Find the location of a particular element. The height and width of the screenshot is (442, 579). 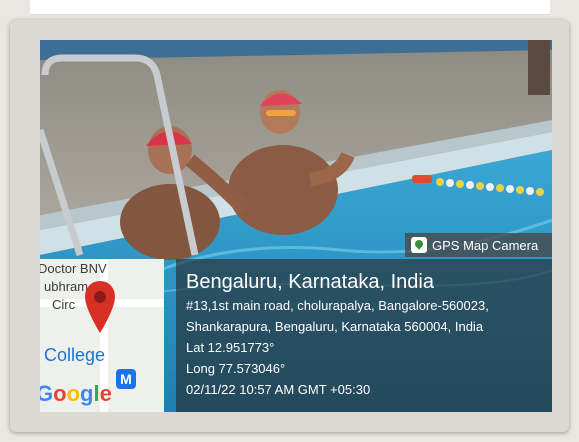

top-edge-band is located at coordinates (290, 7).